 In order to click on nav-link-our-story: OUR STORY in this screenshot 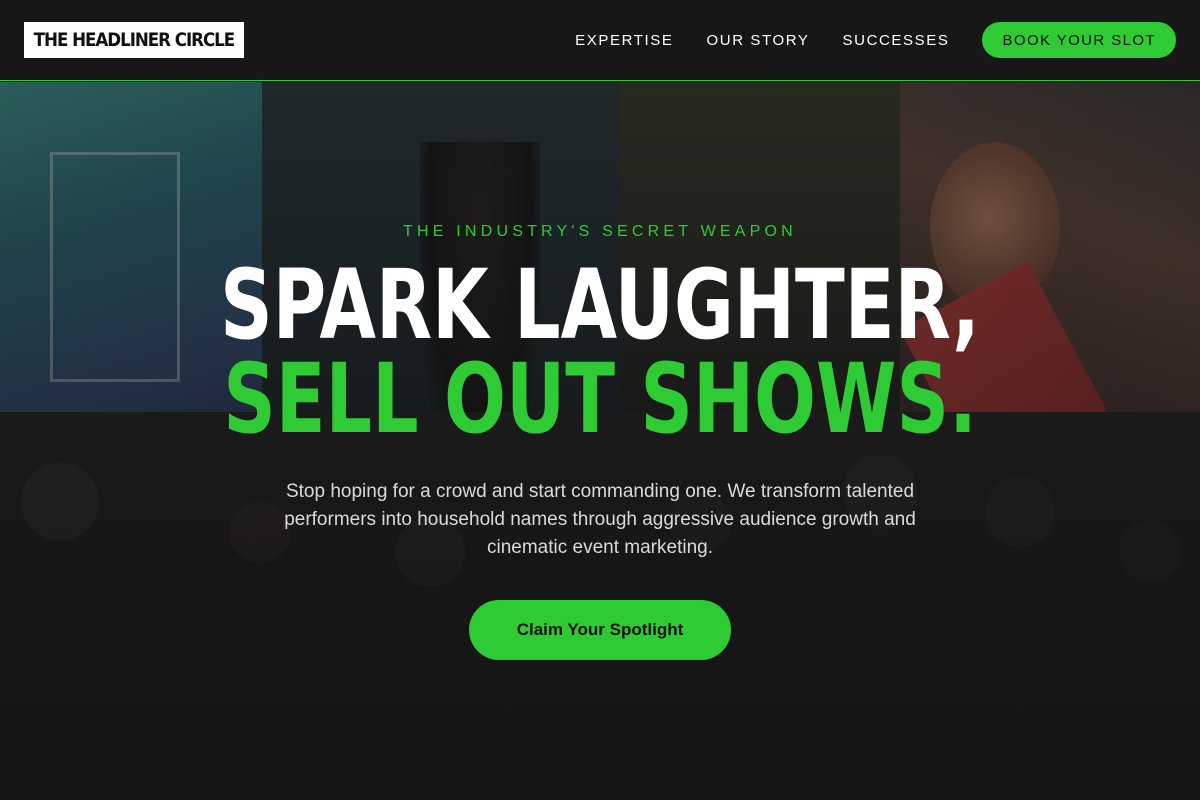, I will do `click(758, 40)`.